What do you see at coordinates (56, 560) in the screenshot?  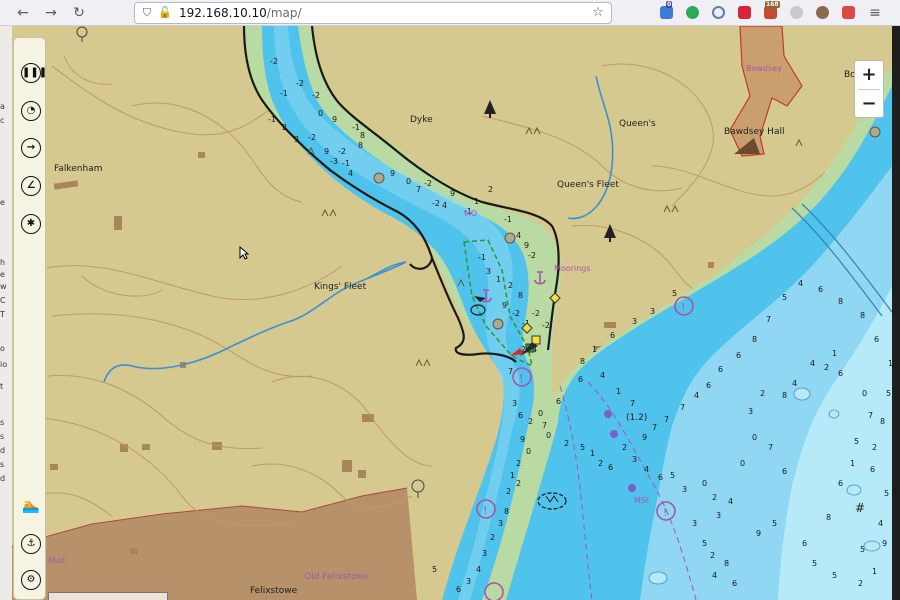 I see `chart-label-mud: Mud` at bounding box center [56, 560].